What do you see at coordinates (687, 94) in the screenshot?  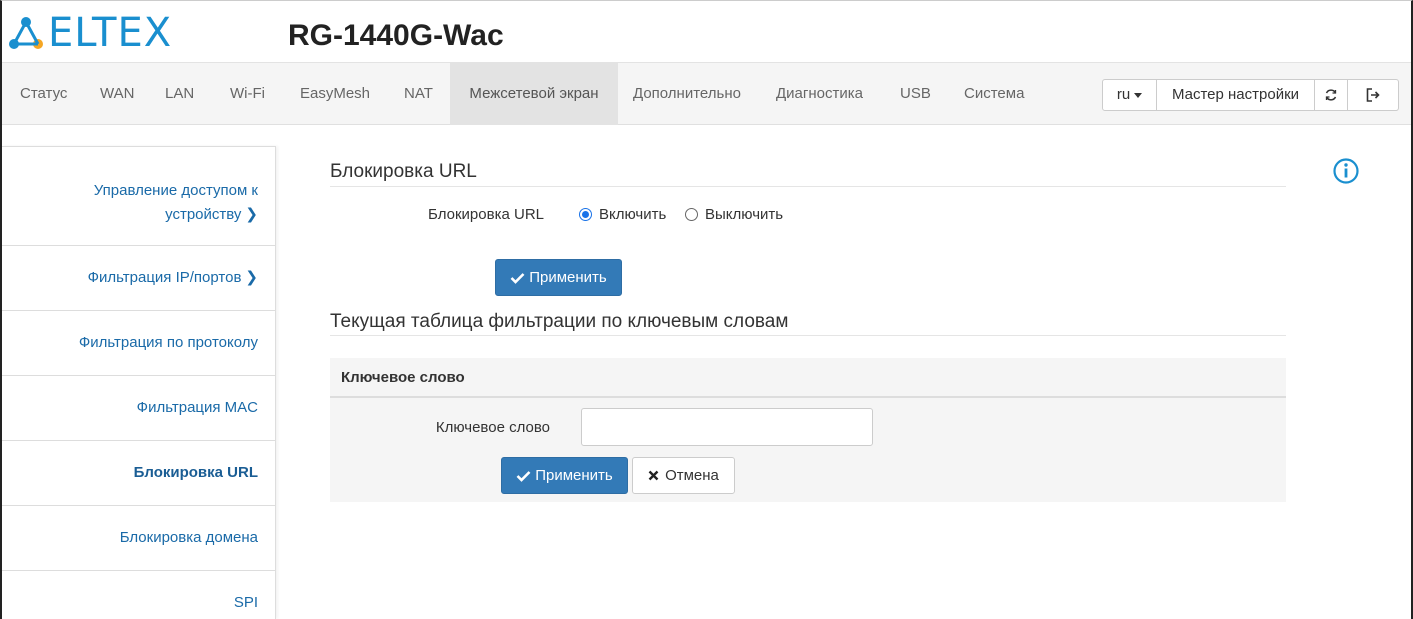 I see `nav-advanced: Дополнительно` at bounding box center [687, 94].